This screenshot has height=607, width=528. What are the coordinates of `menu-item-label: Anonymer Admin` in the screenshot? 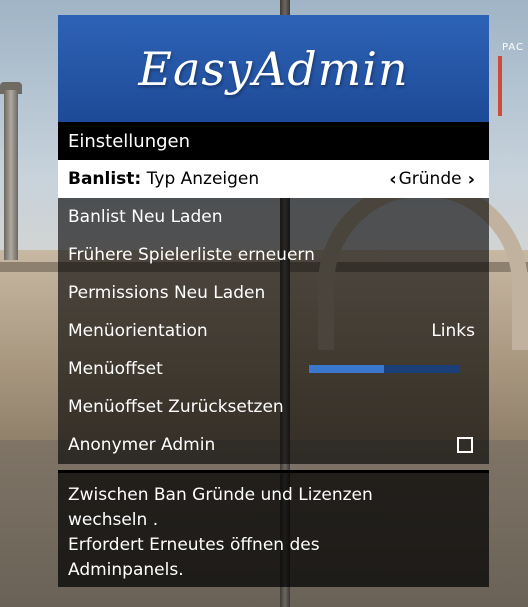 It's located at (142, 445).